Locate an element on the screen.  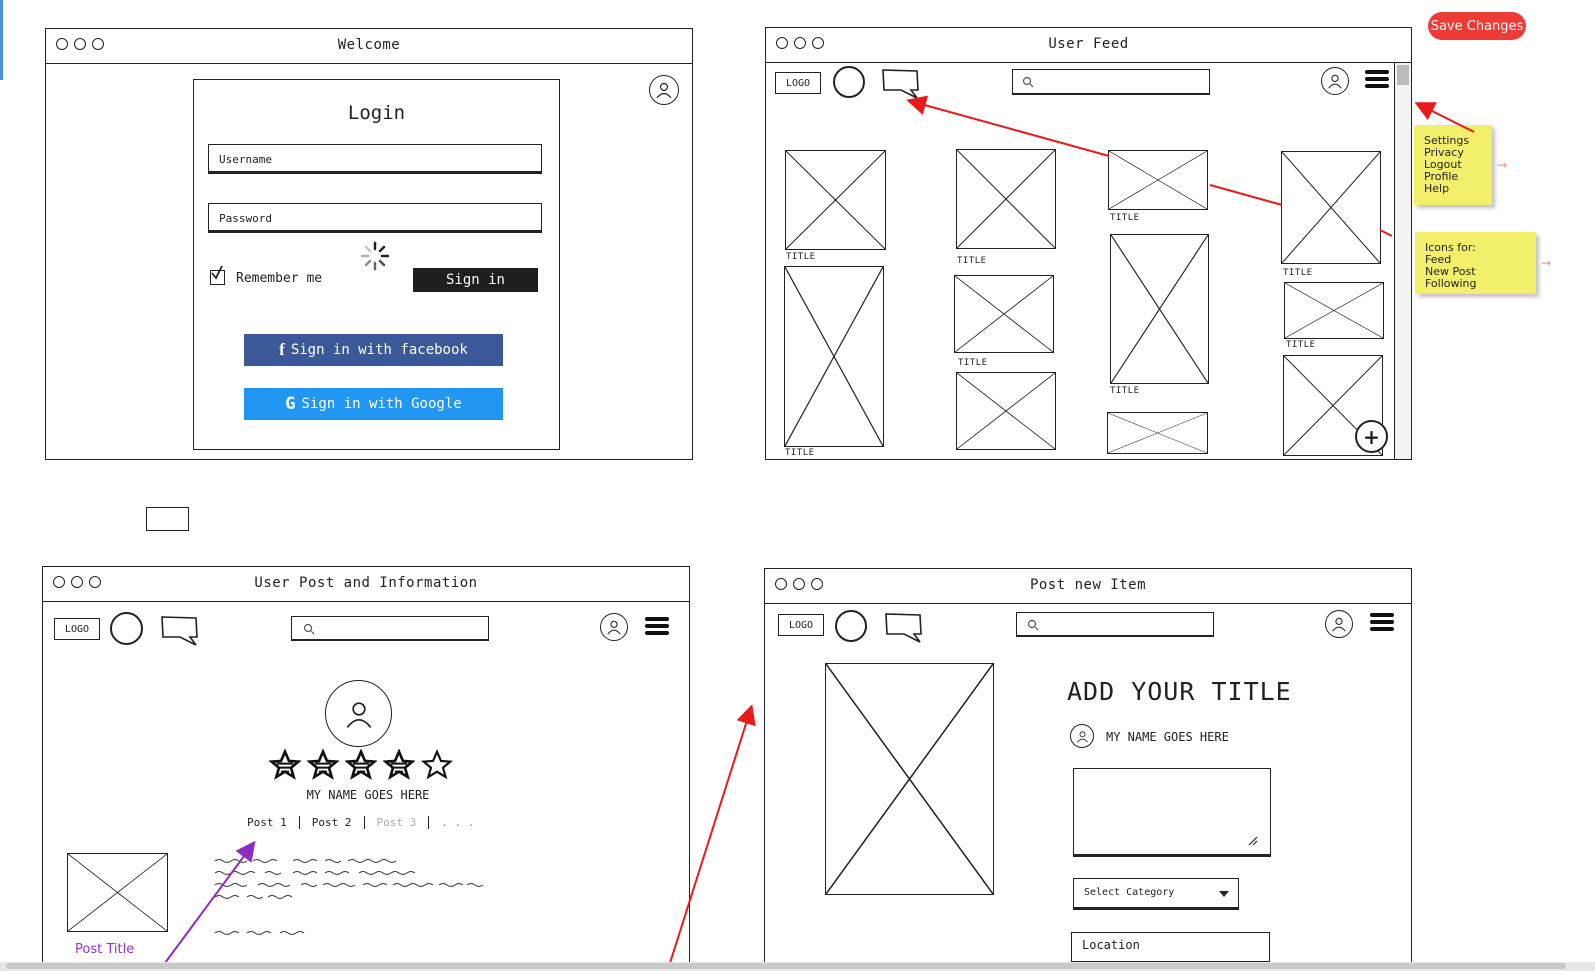
loading-spinner-icon is located at coordinates (375, 256).